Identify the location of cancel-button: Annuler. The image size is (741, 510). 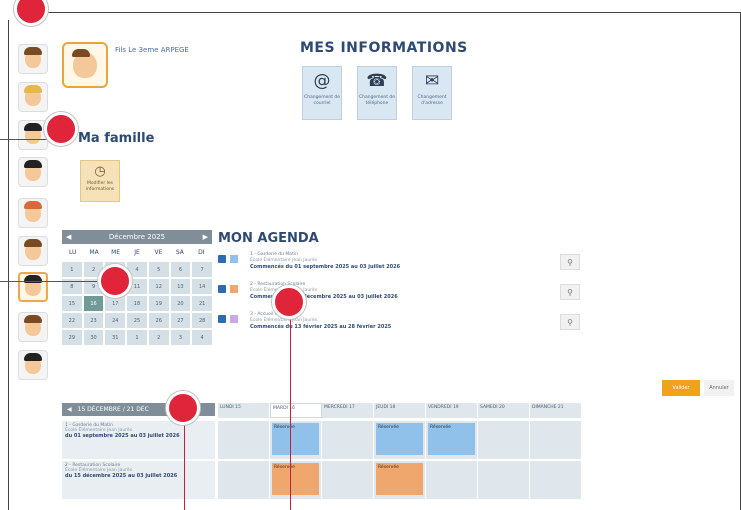
(719, 388).